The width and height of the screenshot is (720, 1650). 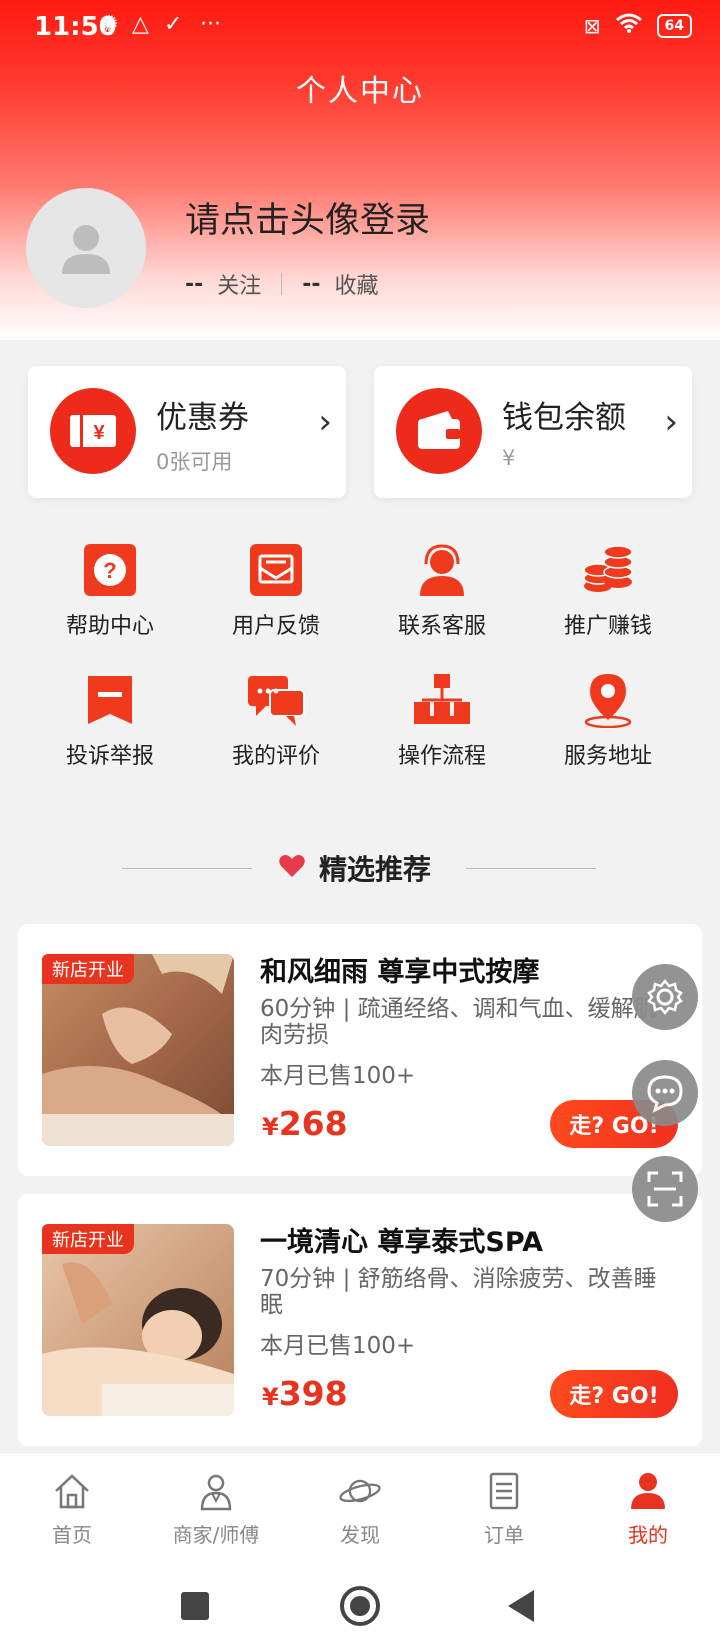 What do you see at coordinates (360, 28) in the screenshot?
I see `status-bar: 11:50 ✺ △ ✓ ··· ⊠ 64` at bounding box center [360, 28].